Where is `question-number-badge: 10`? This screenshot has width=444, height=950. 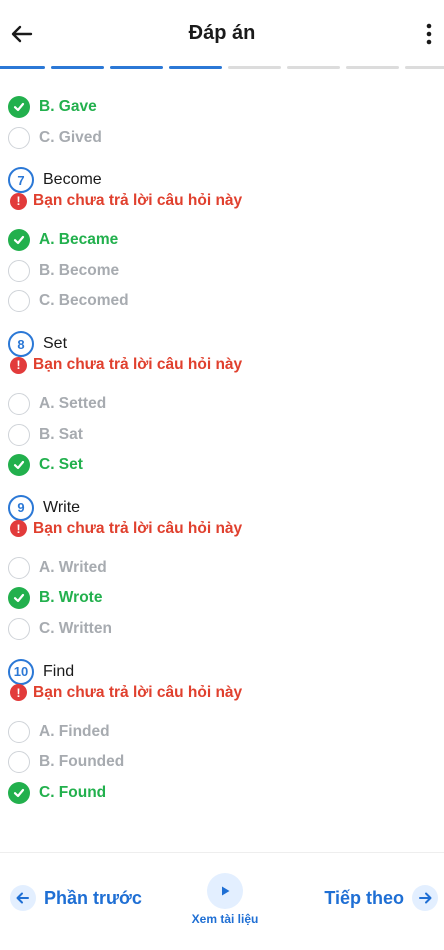 question-number-badge: 10 is located at coordinates (21, 671).